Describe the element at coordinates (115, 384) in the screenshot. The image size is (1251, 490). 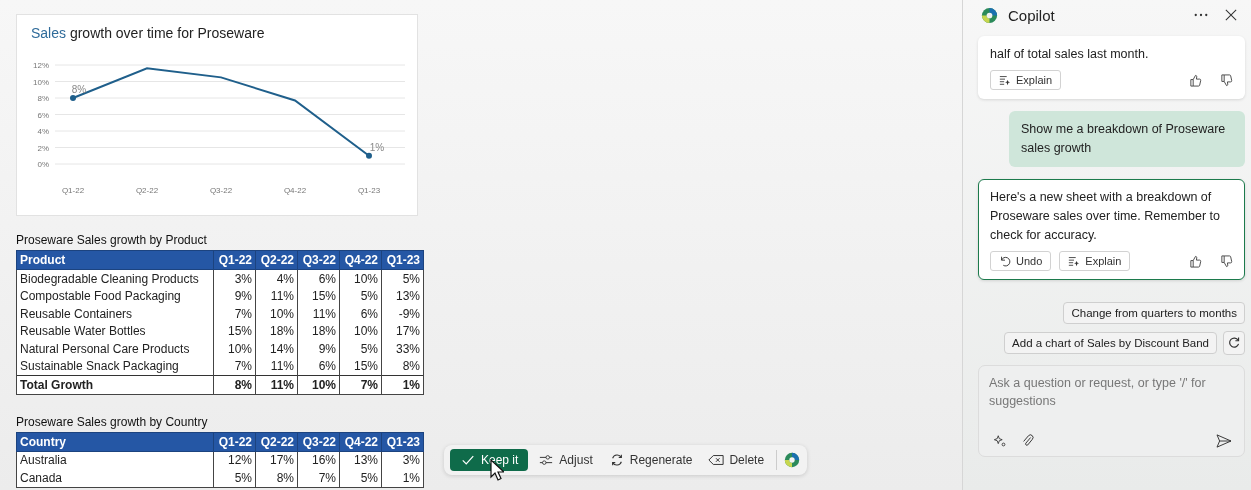
I see `table-cell: Total Growth` at that location.